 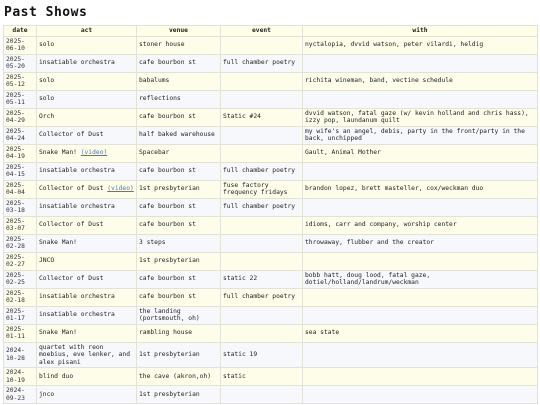 I want to click on cell-date: 2025-04-19, so click(x=20, y=153).